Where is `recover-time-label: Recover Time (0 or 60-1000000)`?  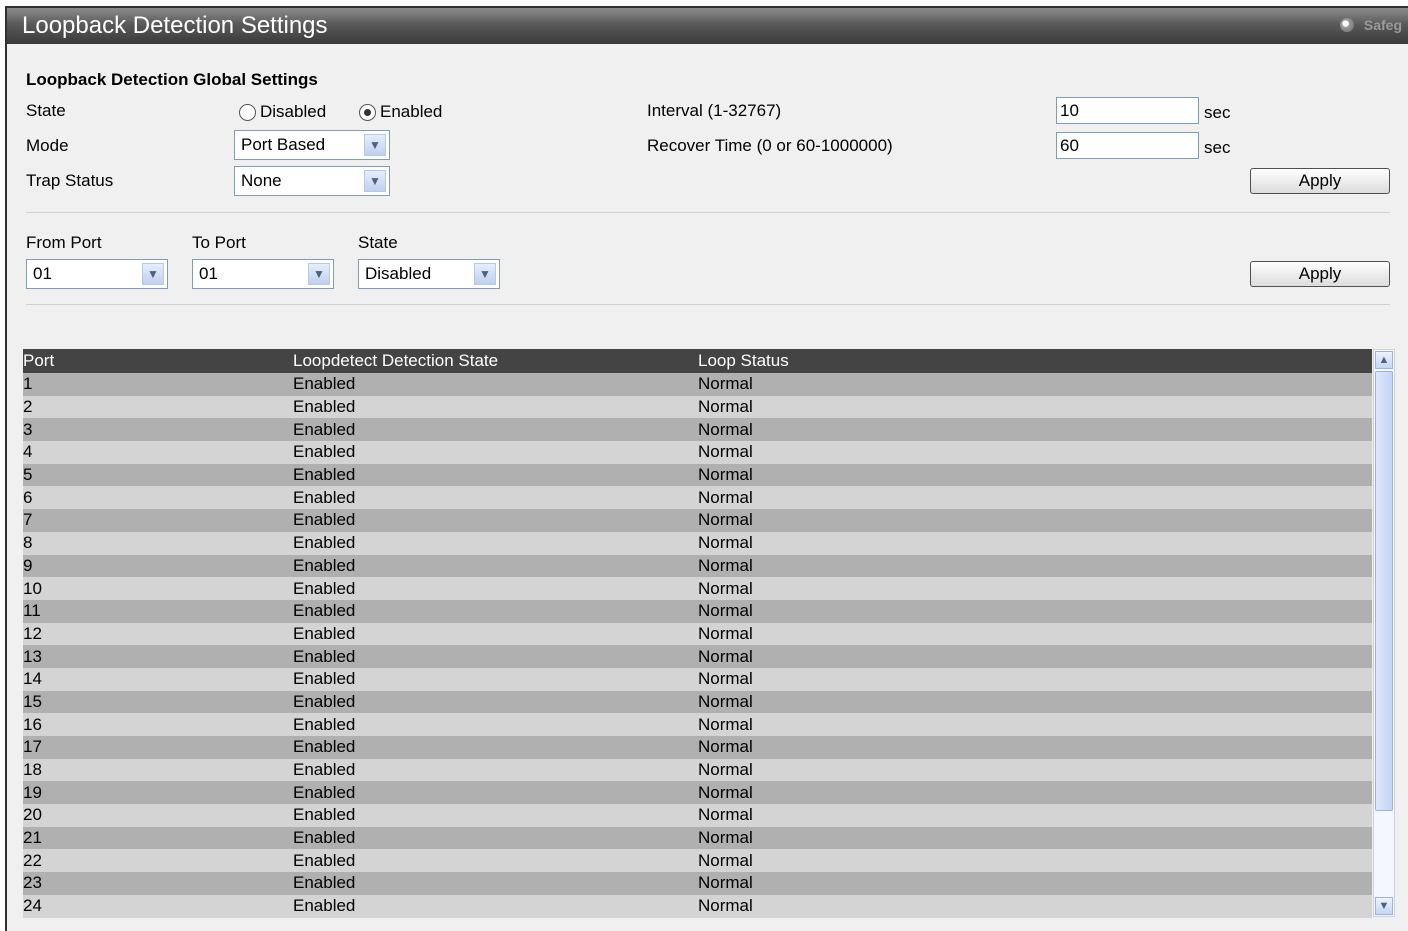
recover-time-label: Recover Time (0 or 60-1000000) is located at coordinates (770, 145).